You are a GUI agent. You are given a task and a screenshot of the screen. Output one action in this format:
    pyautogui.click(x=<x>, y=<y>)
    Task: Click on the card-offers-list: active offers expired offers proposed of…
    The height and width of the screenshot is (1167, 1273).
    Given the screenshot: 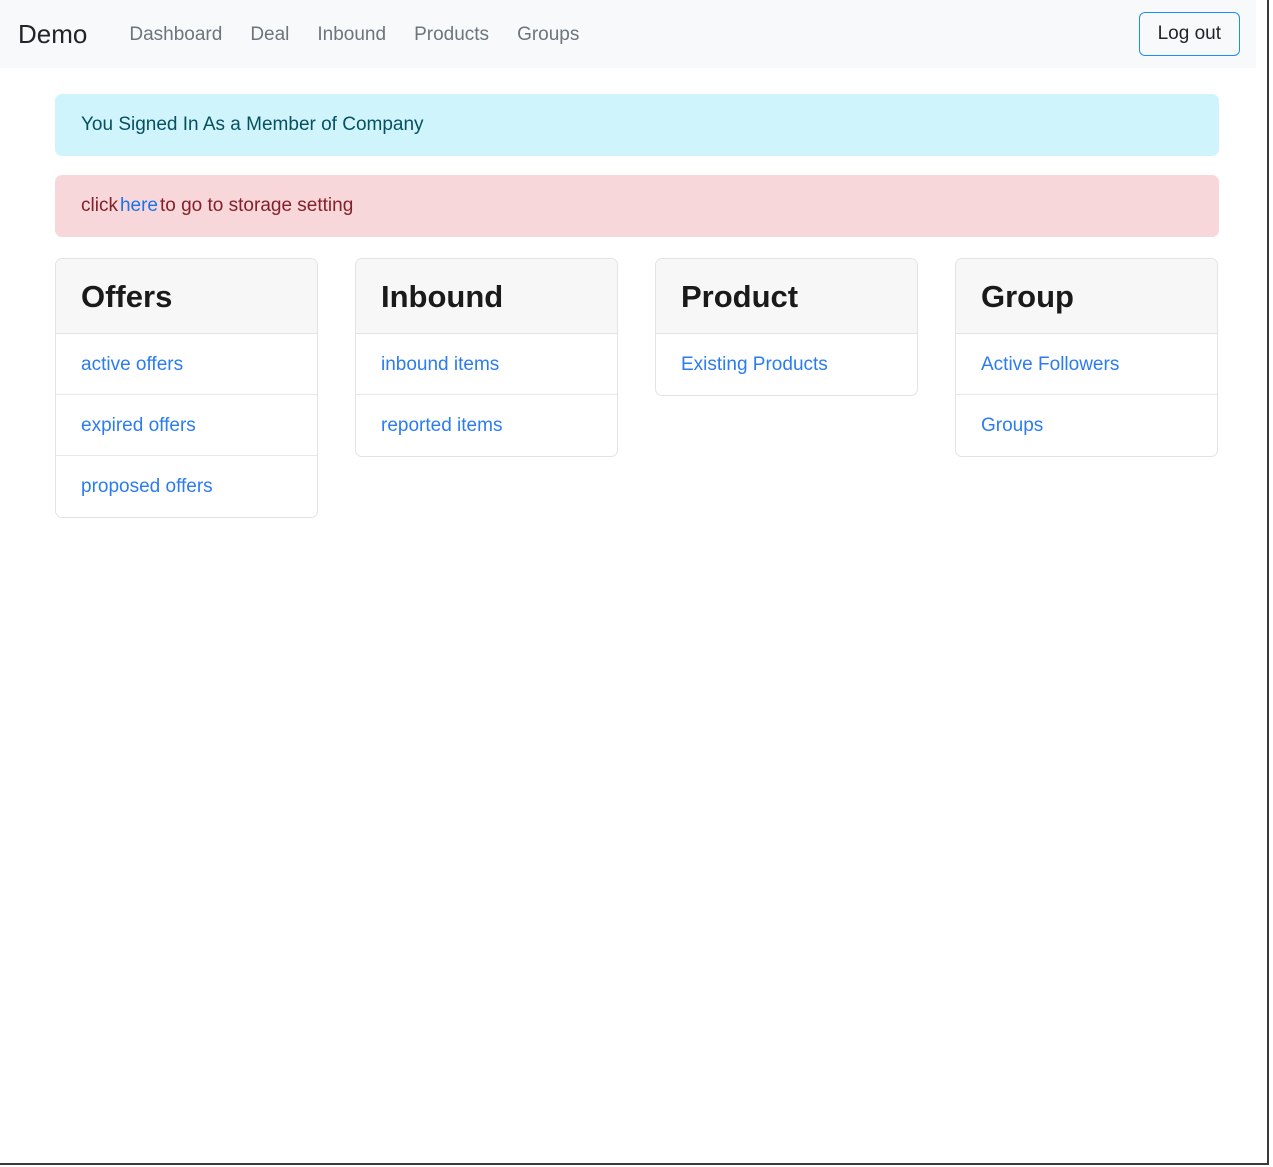 What is the action you would take?
    pyautogui.click(x=186, y=425)
    